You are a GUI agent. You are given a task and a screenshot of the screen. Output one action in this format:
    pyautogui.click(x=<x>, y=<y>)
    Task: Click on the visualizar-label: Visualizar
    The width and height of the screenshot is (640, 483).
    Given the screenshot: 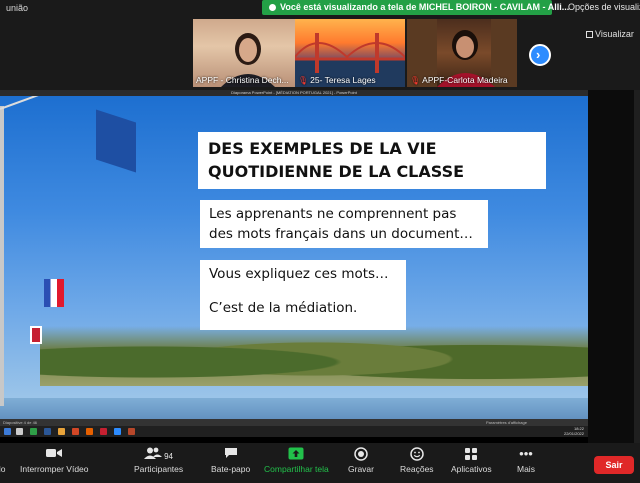 What is the action you would take?
    pyautogui.click(x=614, y=34)
    